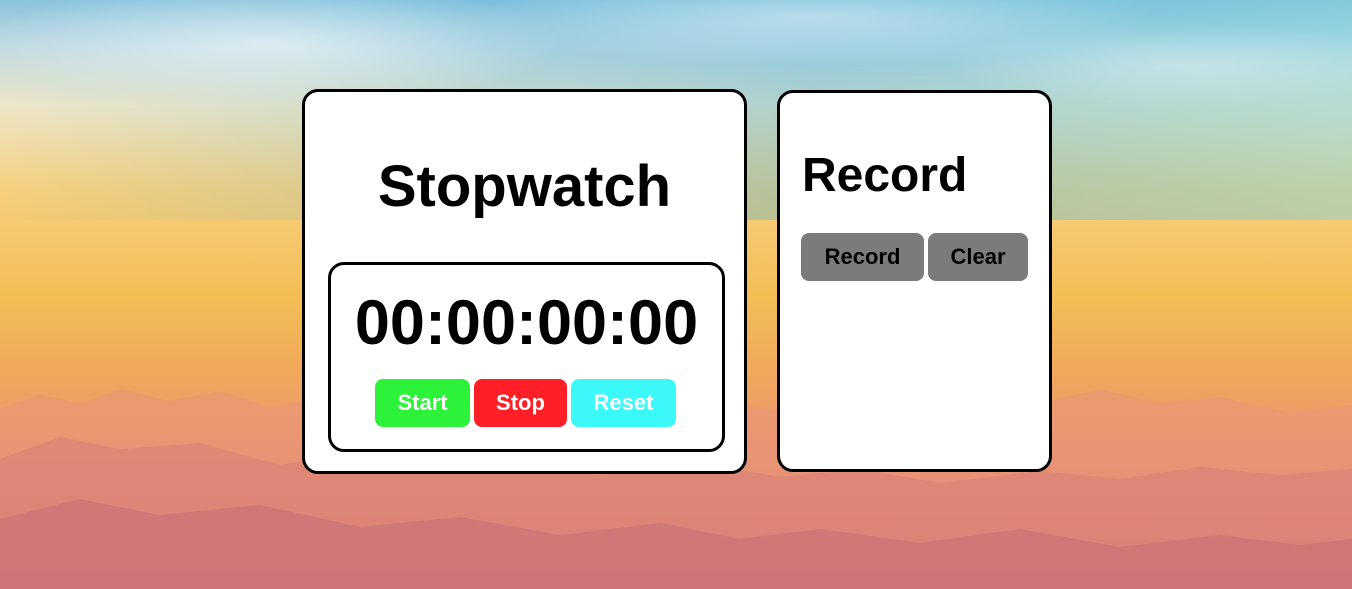 This screenshot has height=589, width=1352. Describe the element at coordinates (978, 257) in the screenshot. I see `clear-button: Clear` at that location.